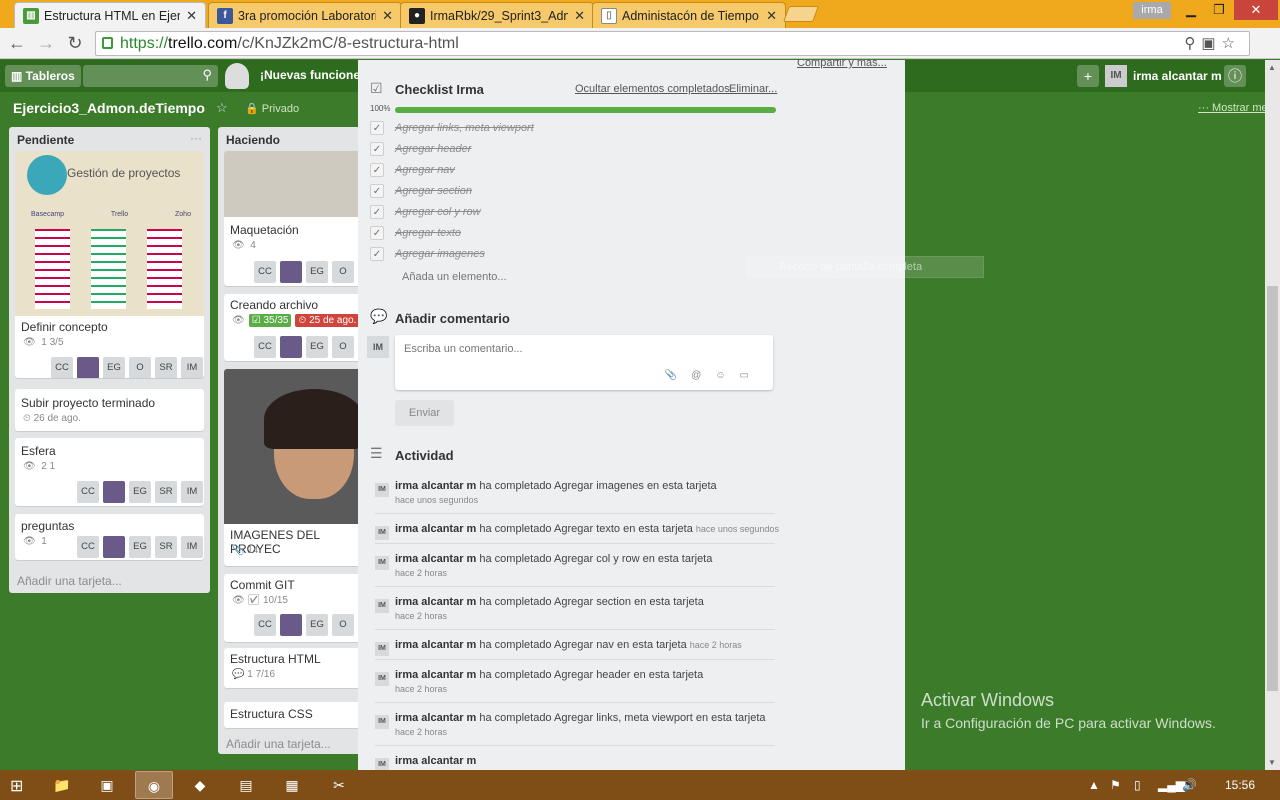 This screenshot has width=1280, height=800. Describe the element at coordinates (580, 233) in the screenshot. I see `checklist-item: ✓ Agregar texto` at that location.